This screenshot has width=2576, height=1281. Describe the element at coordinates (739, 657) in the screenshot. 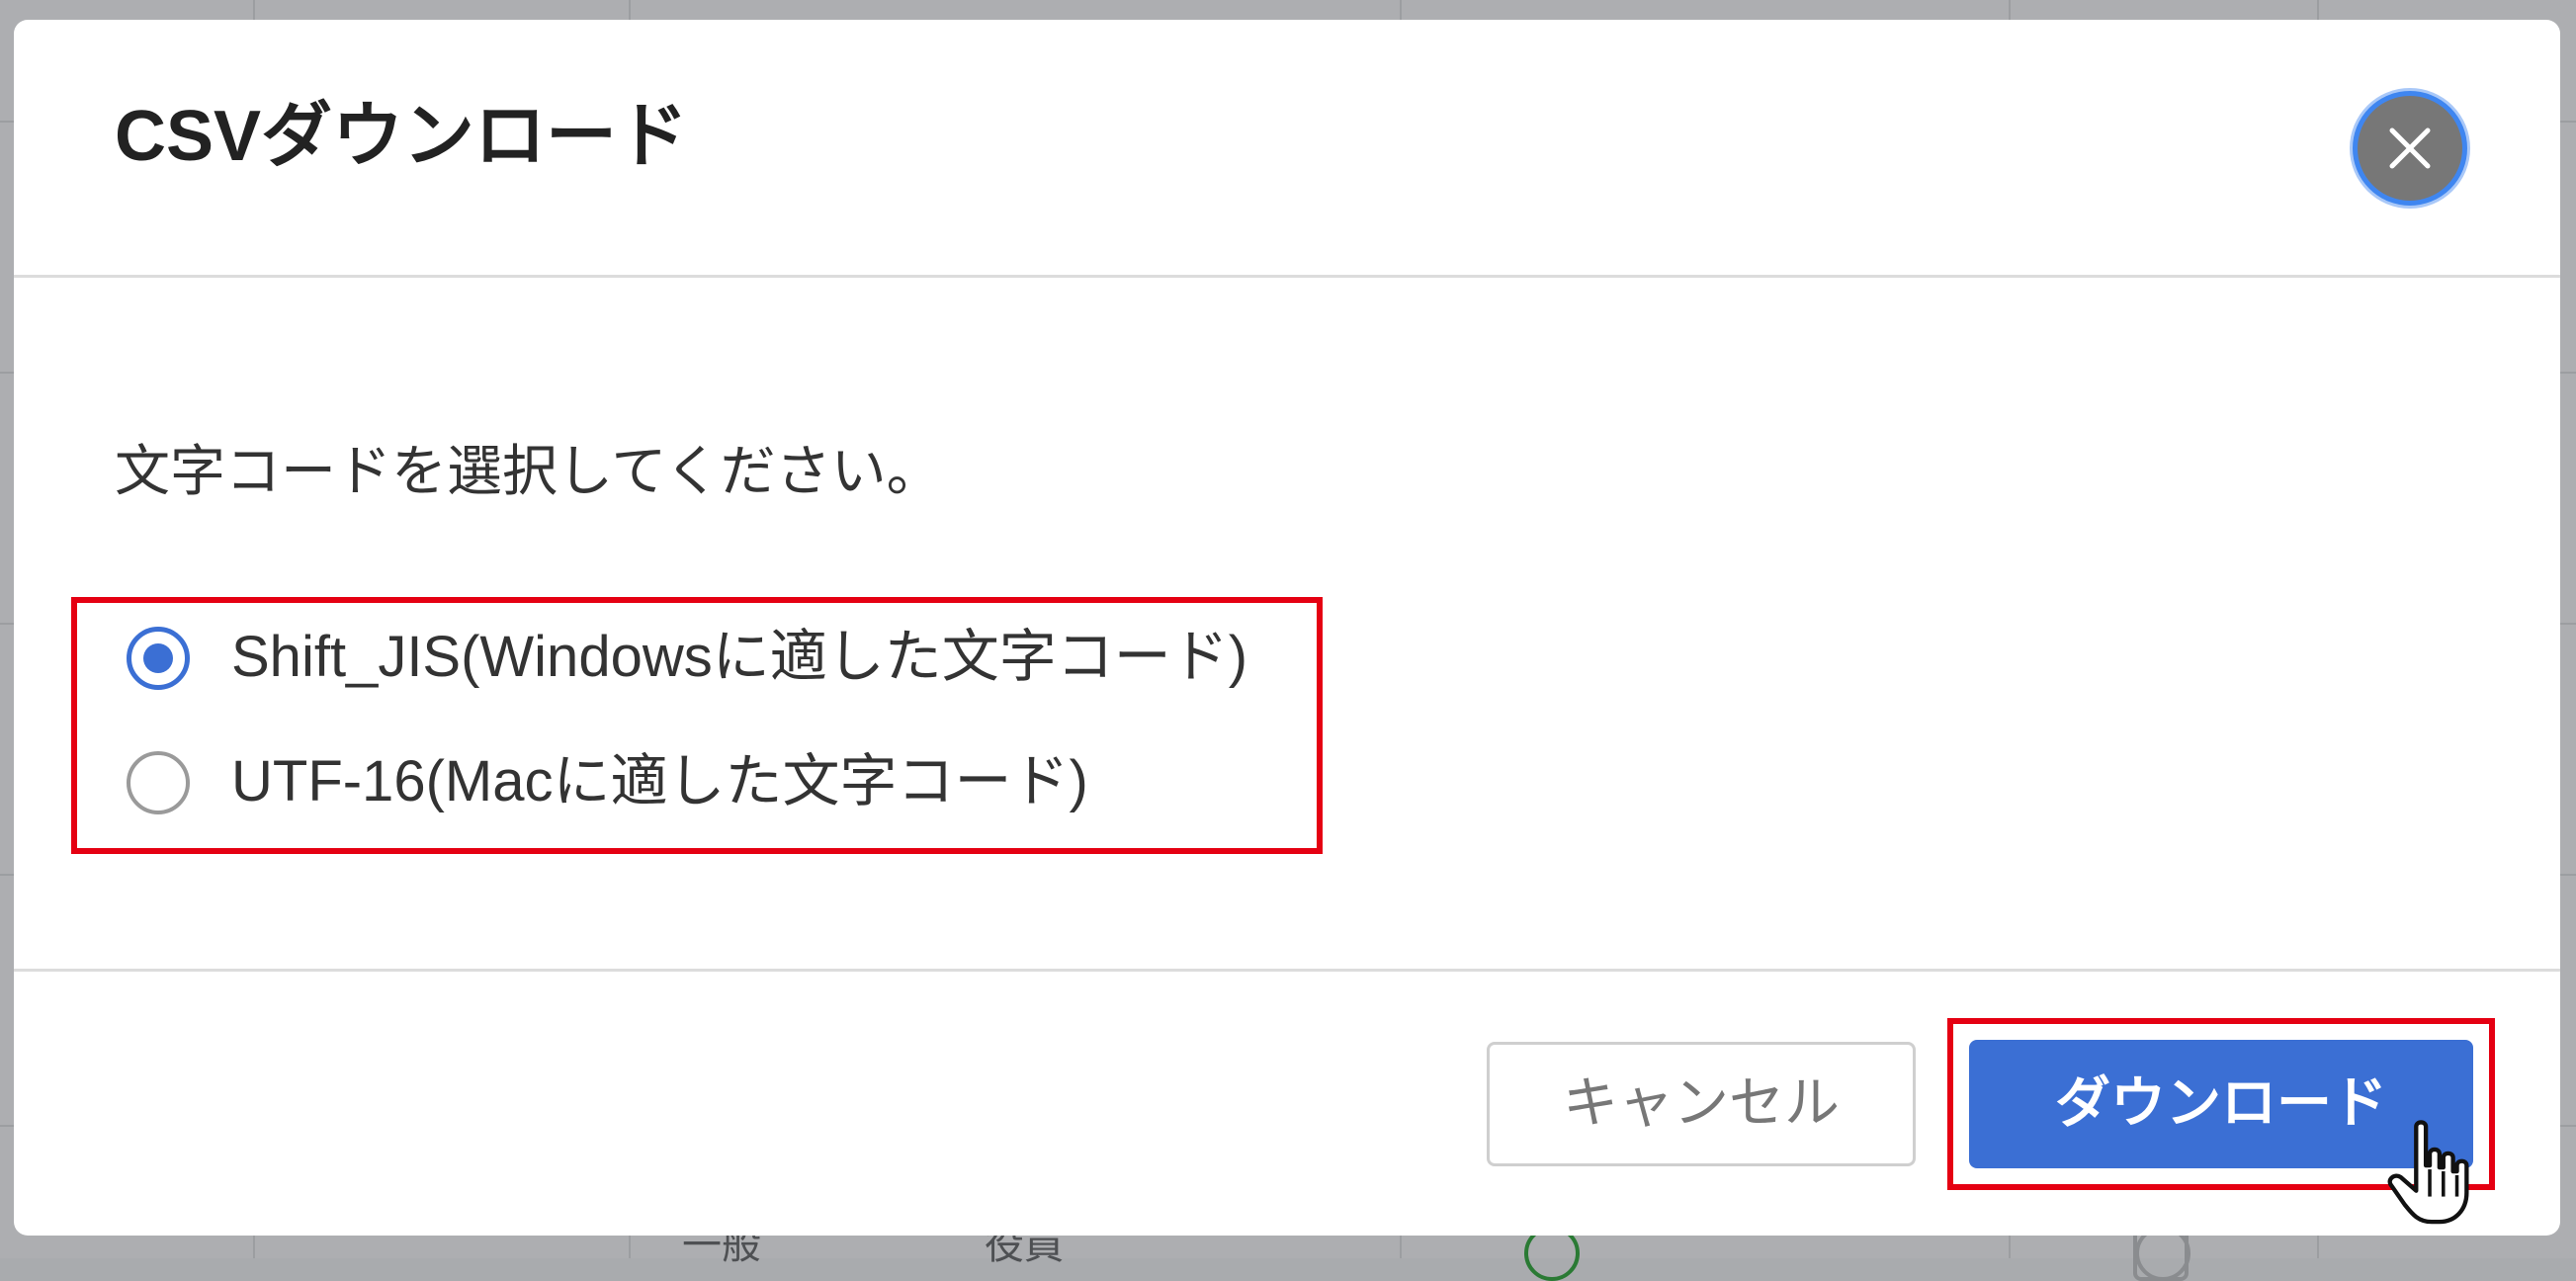

I see `radio-label-shift-jis: Shift_JIS(Windowsに適した文字コード)` at that location.